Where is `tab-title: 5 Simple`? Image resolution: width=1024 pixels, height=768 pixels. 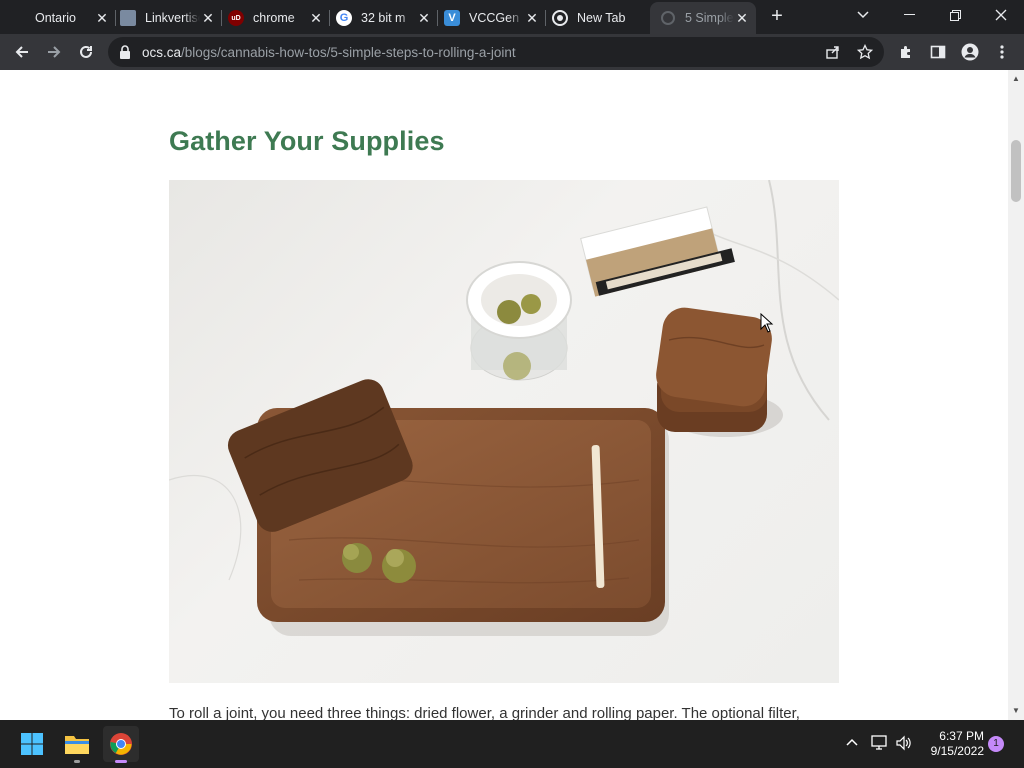
tab-title: 5 Simple is located at coordinates (709, 18).